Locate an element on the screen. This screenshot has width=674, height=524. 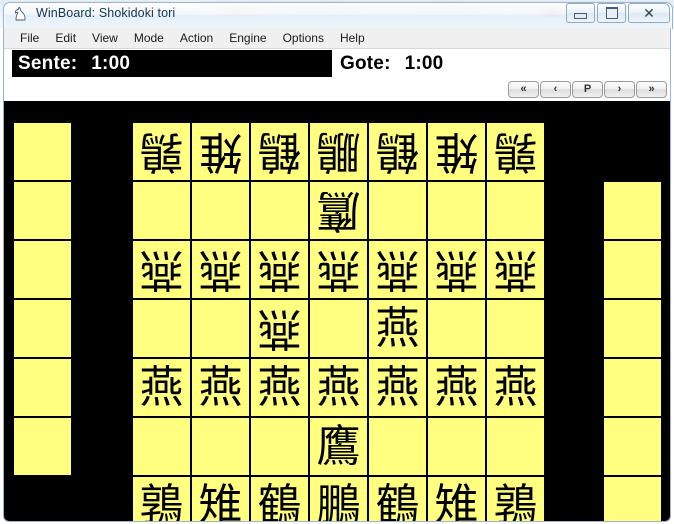
board-square-r3c6 is located at coordinates (515, 328).